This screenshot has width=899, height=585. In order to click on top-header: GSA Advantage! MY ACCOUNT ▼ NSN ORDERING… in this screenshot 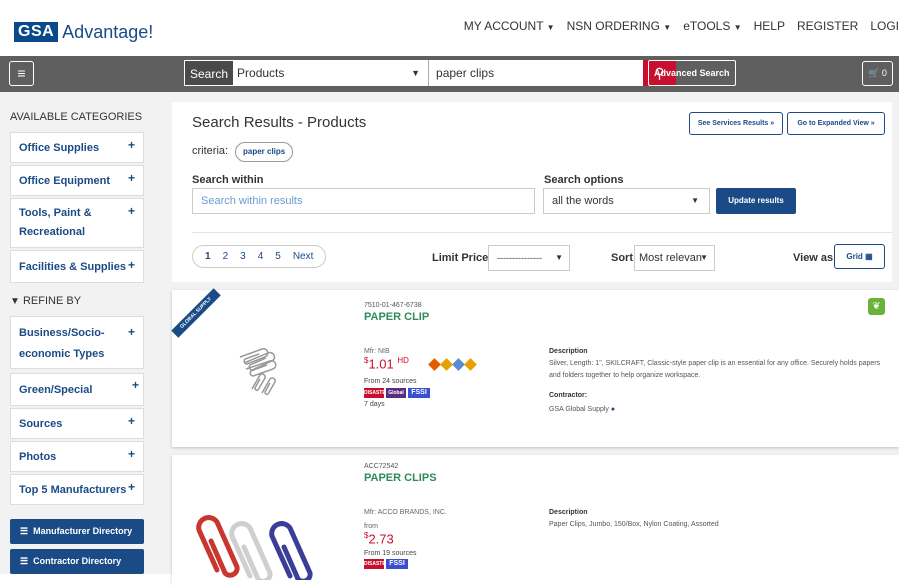, I will do `click(449, 28)`.